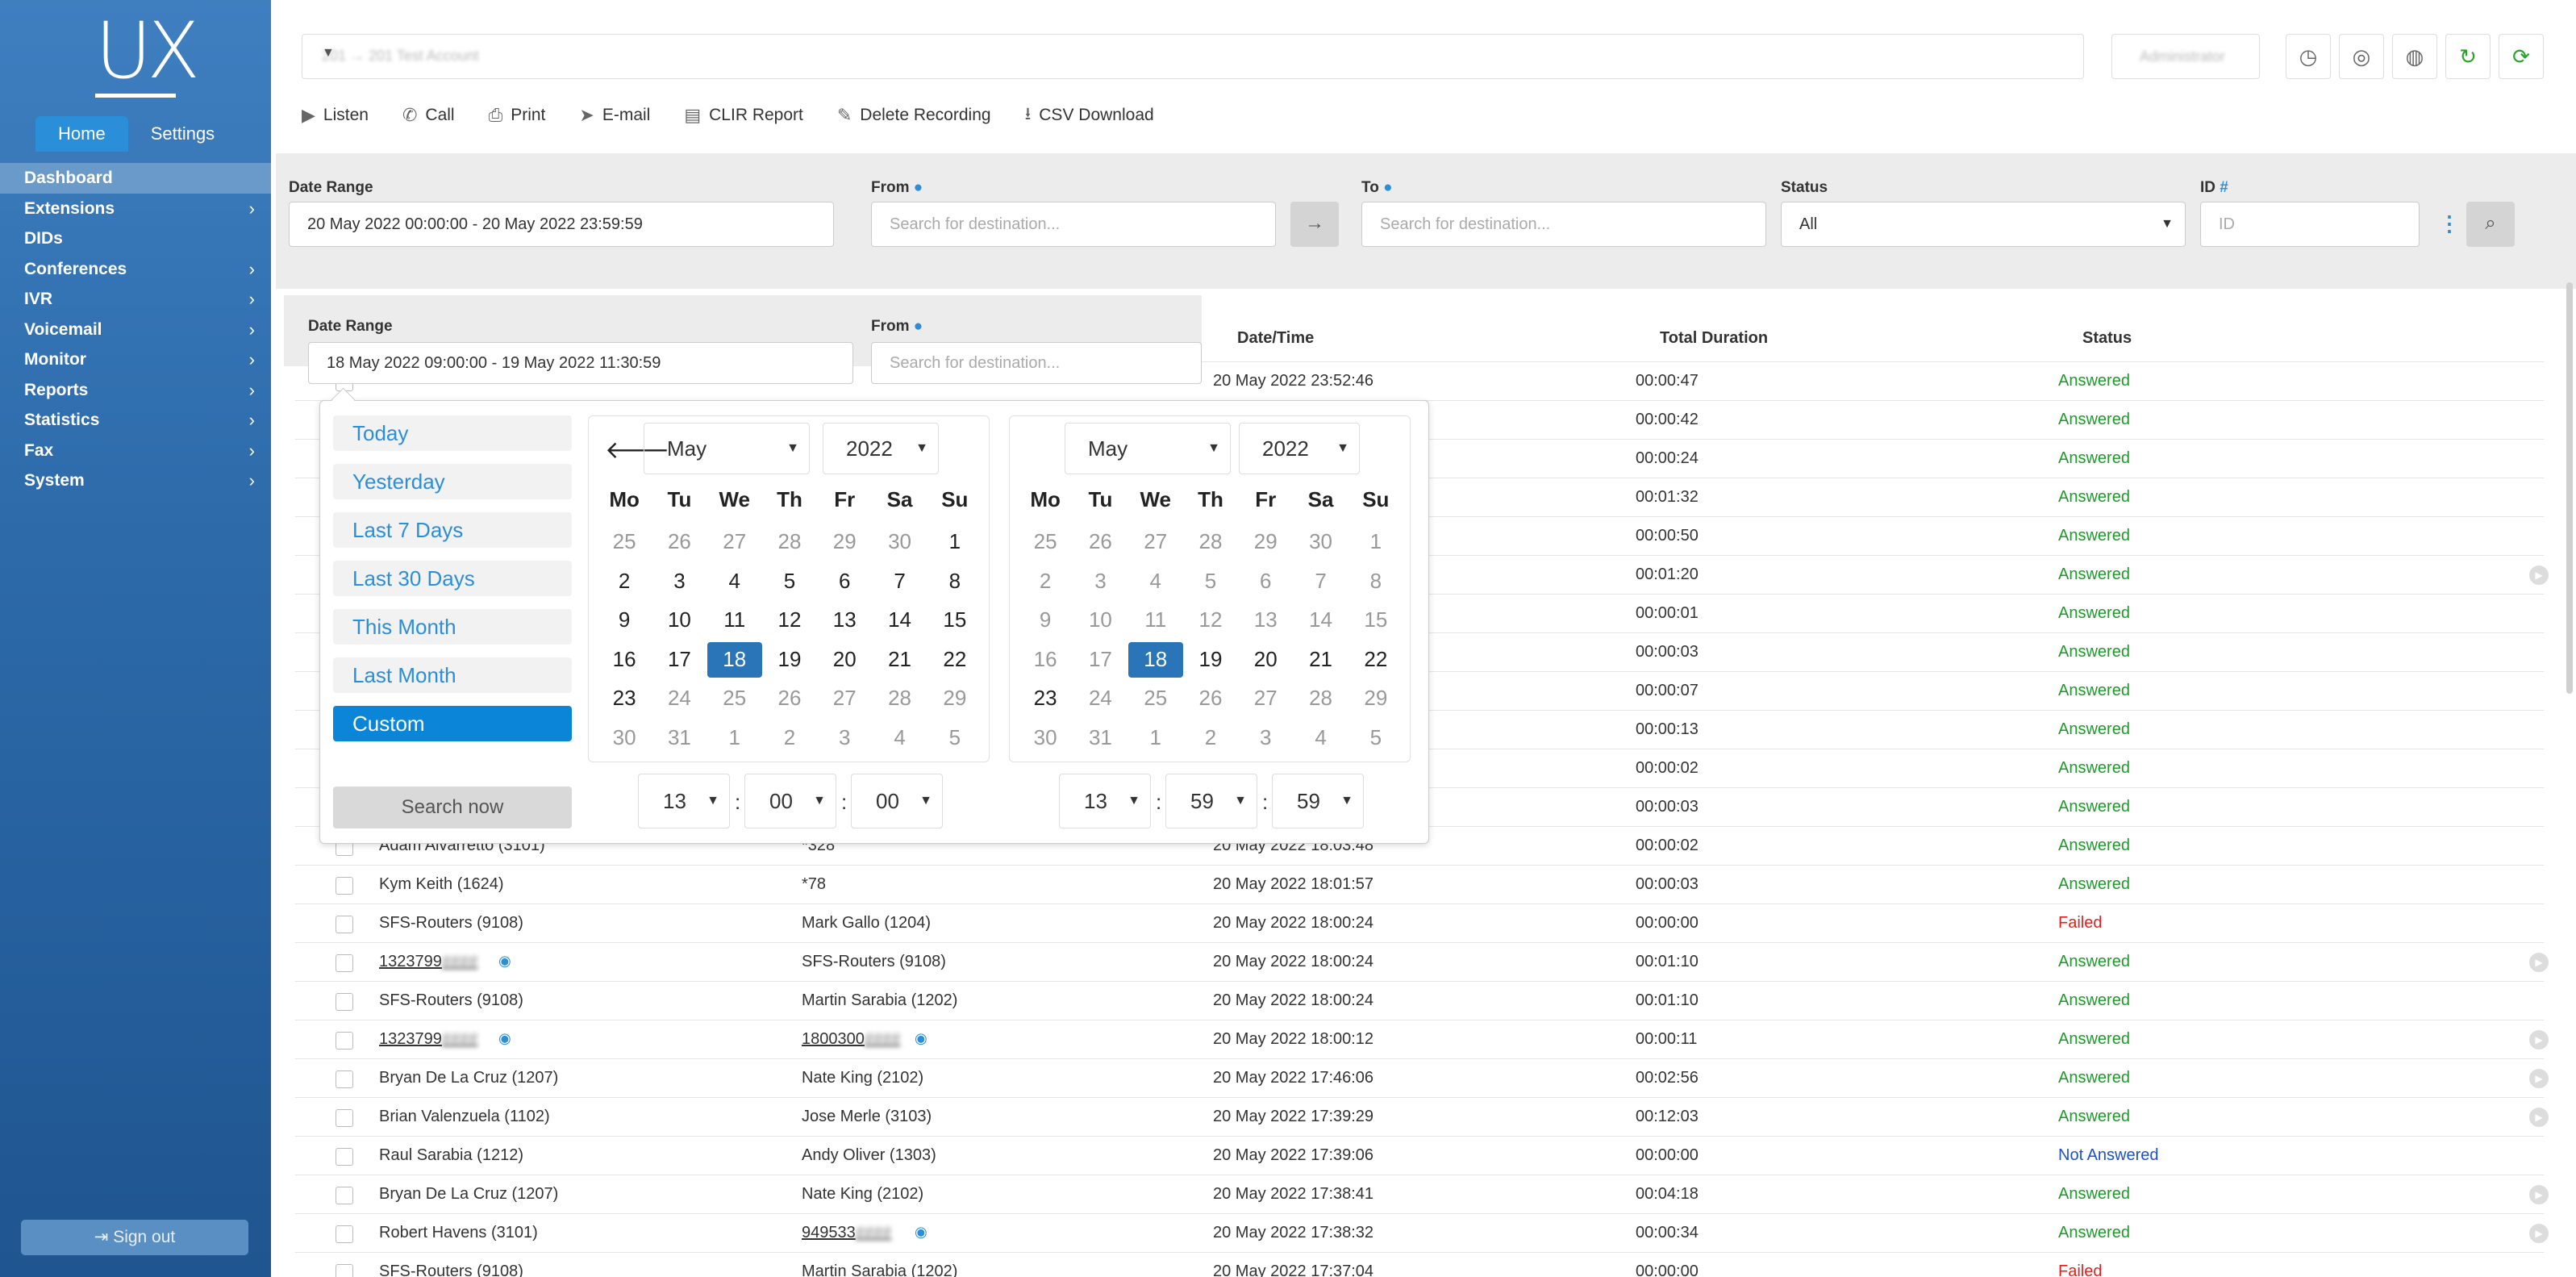 The height and width of the screenshot is (1277, 2576). I want to click on day-cell: 9, so click(624, 621).